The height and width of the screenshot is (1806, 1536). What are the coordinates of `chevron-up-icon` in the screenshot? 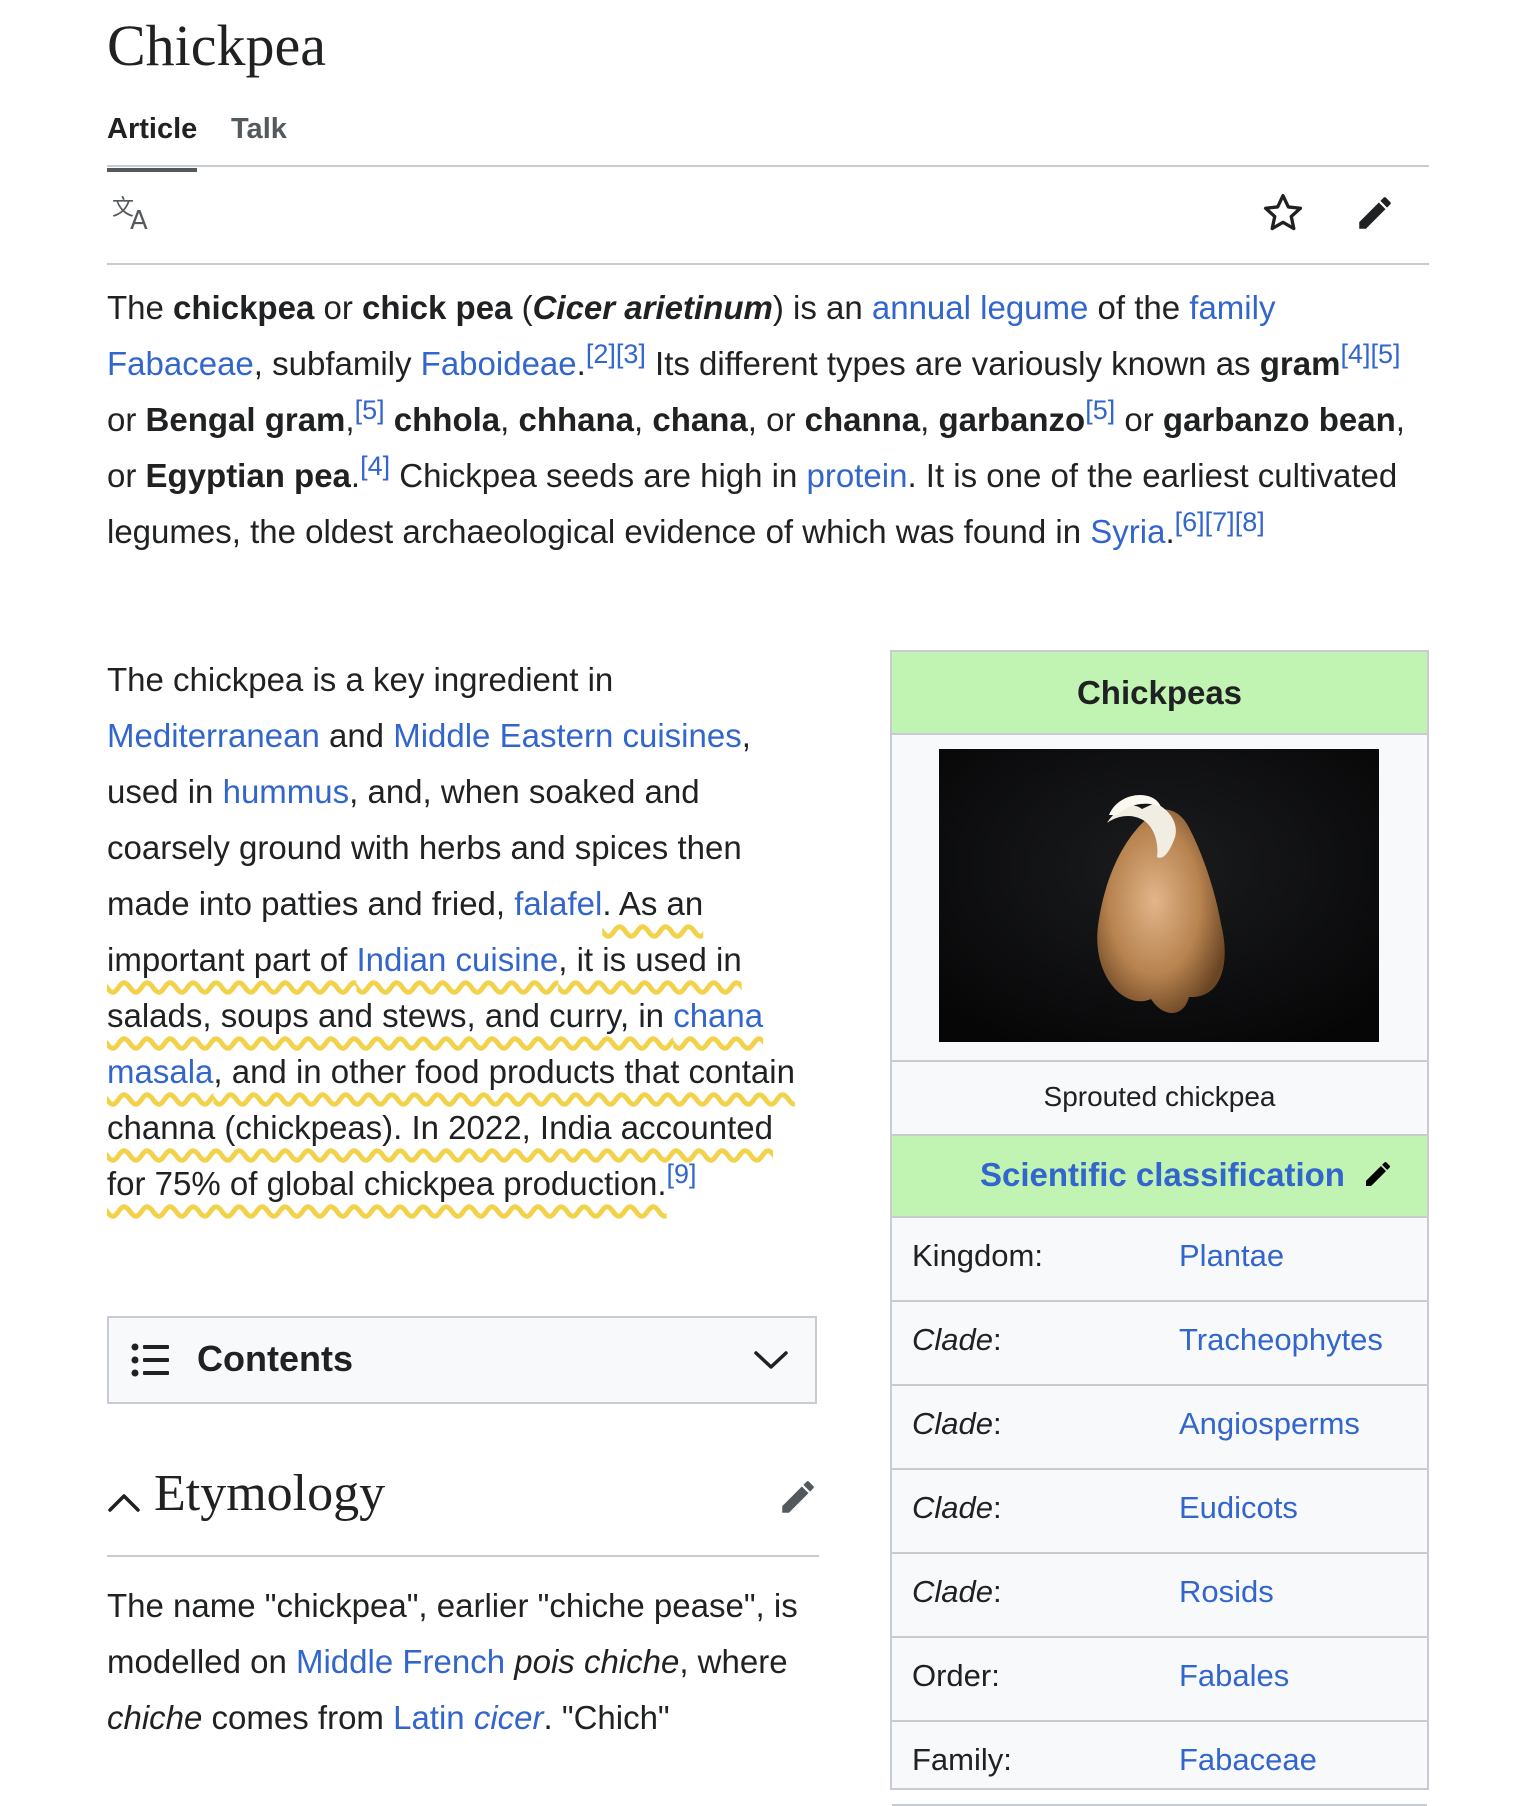 It's located at (124, 1504).